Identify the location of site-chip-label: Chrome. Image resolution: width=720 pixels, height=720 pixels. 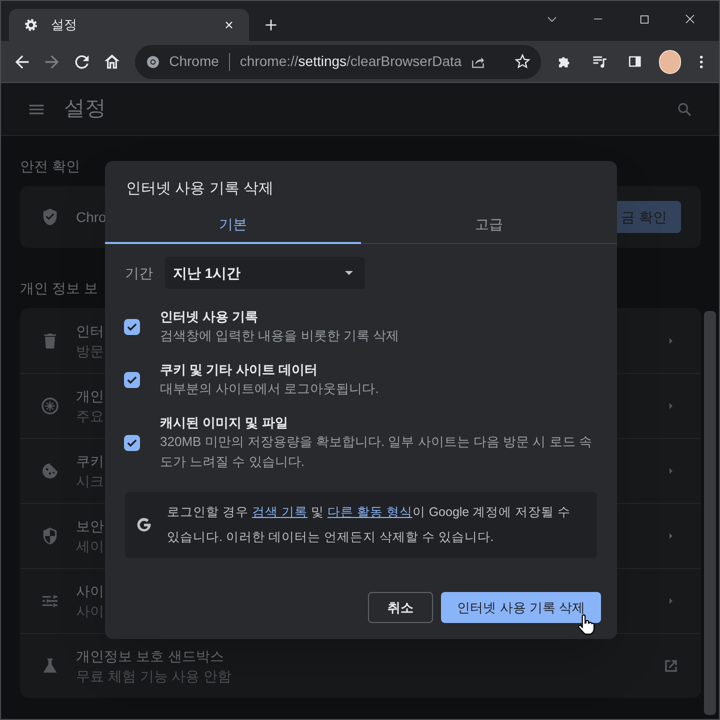
(194, 61).